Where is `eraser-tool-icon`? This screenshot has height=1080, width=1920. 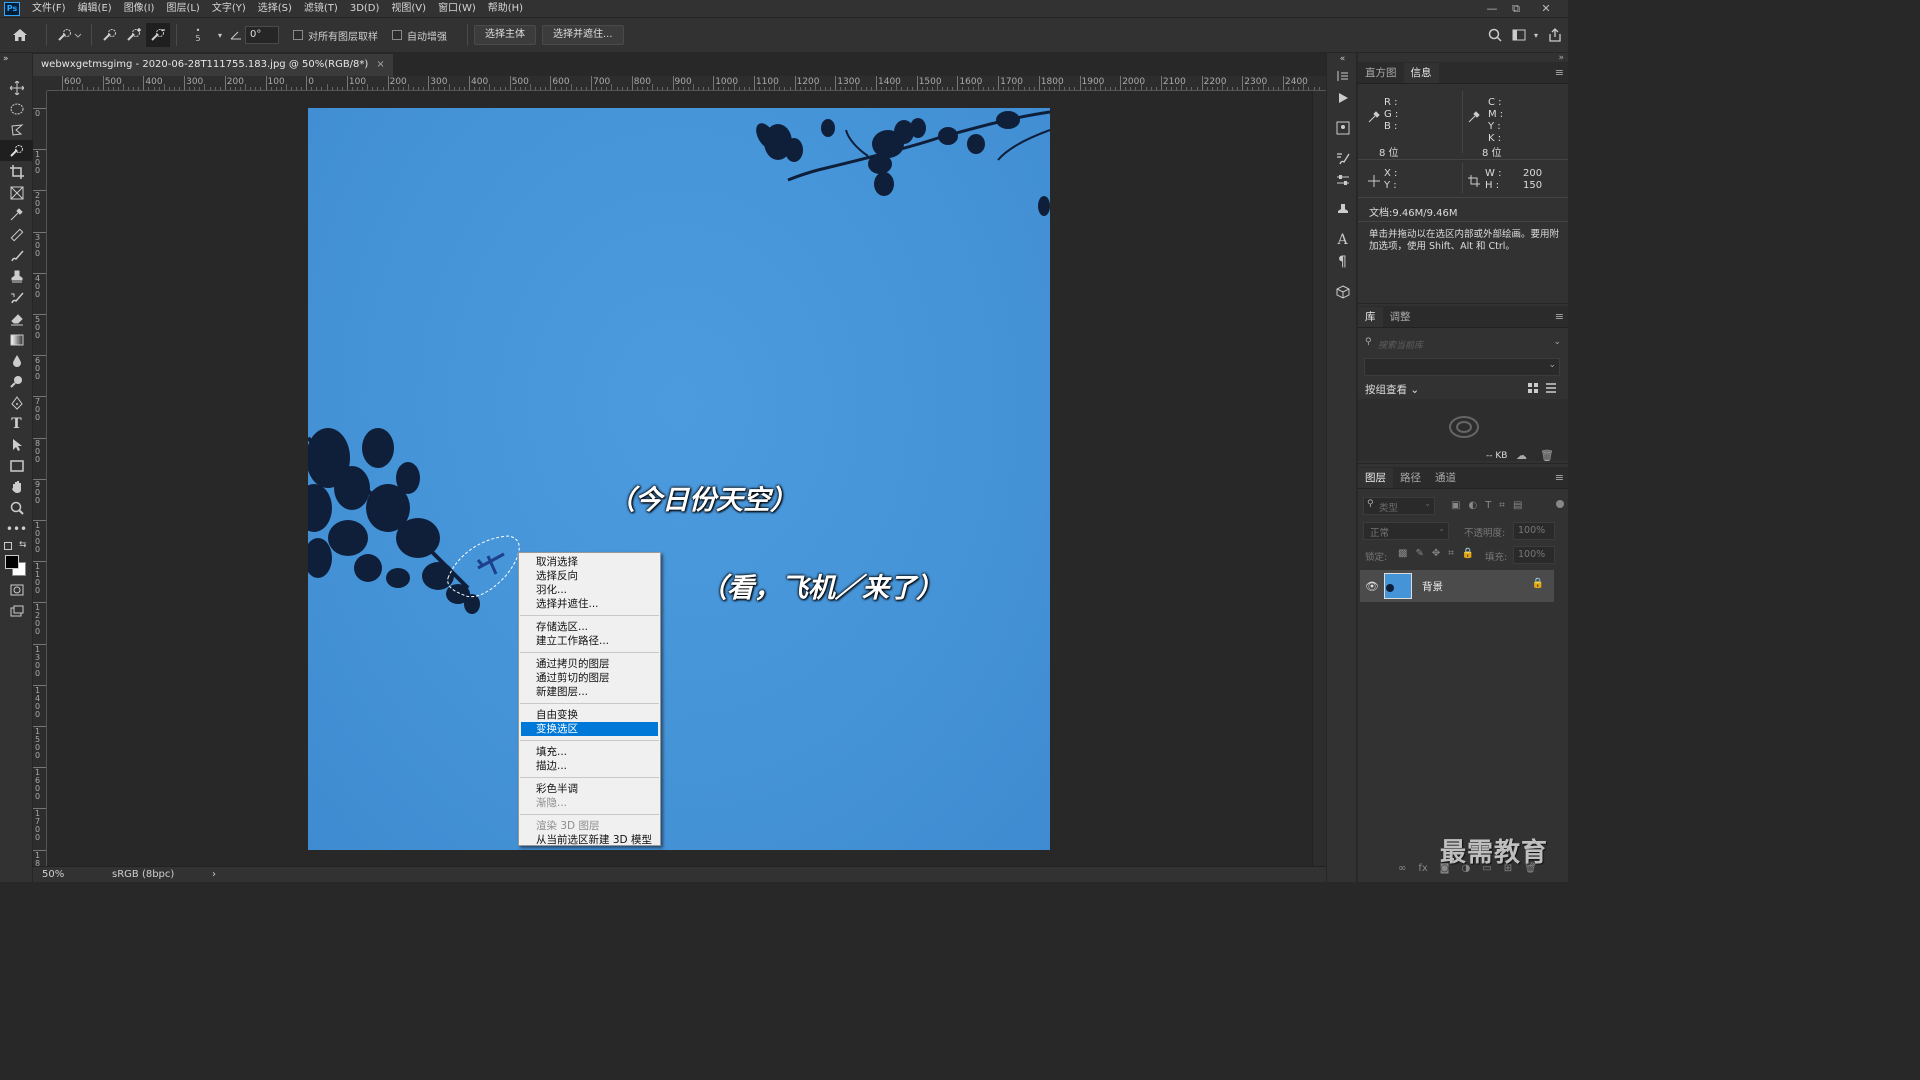
eraser-tool-icon is located at coordinates (16, 318).